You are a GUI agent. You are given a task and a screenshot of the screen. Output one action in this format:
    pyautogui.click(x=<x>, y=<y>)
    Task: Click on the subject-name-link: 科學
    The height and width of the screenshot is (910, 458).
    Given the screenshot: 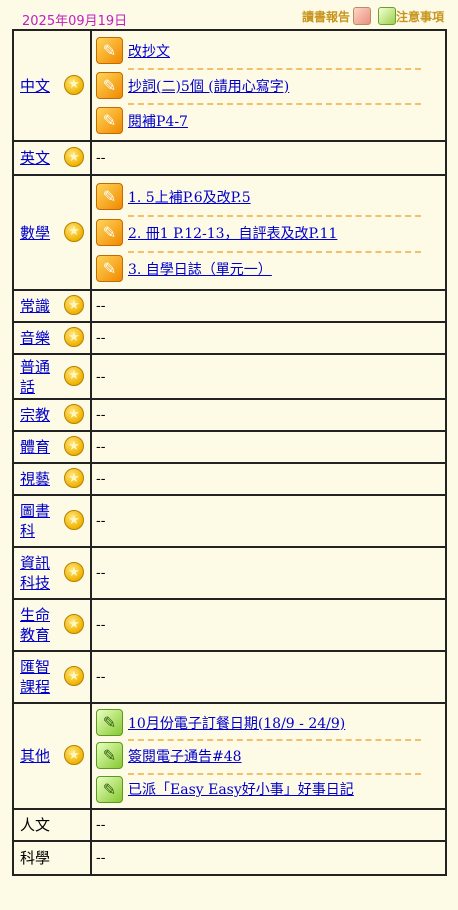 What is the action you would take?
    pyautogui.click(x=35, y=858)
    